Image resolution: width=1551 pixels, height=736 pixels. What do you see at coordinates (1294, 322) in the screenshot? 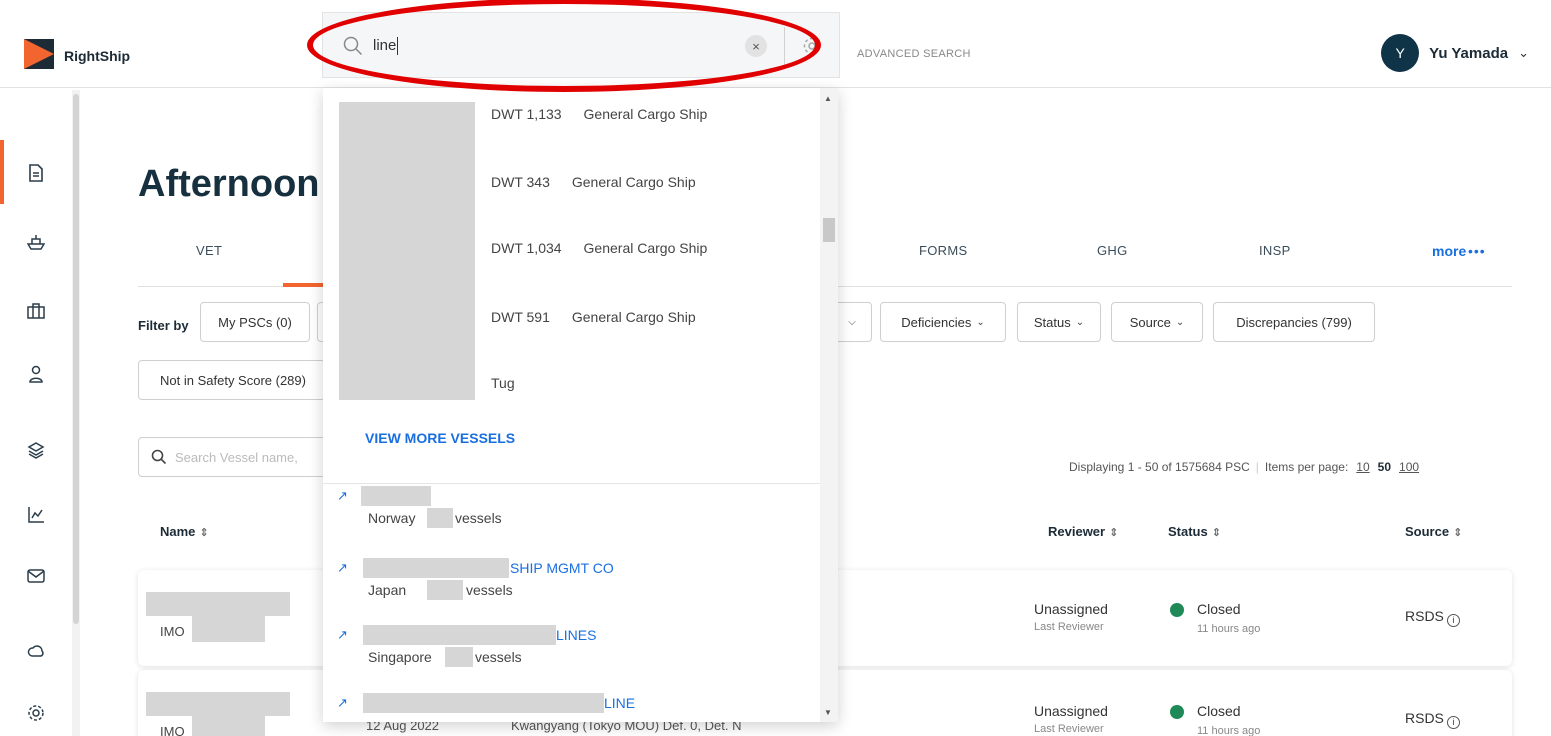
I see `filter-discrepancies: Discrepancies (799)` at bounding box center [1294, 322].